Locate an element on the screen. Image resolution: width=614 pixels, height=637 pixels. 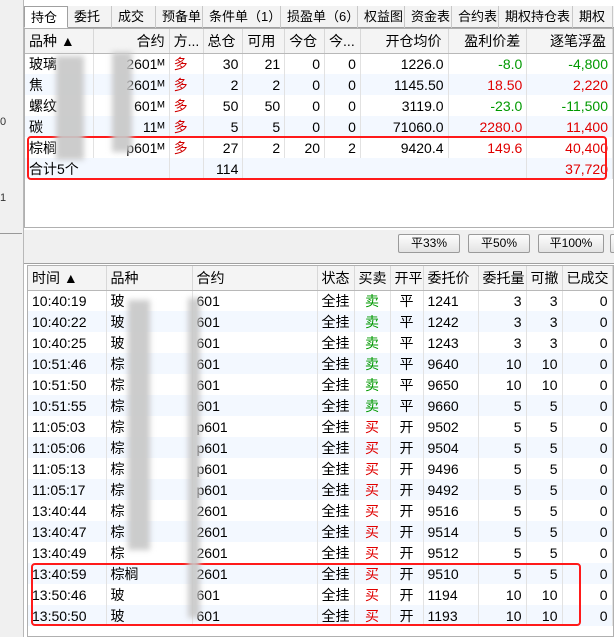
tab-option-positions: 期权持仓表 is located at coordinates (536, 17).